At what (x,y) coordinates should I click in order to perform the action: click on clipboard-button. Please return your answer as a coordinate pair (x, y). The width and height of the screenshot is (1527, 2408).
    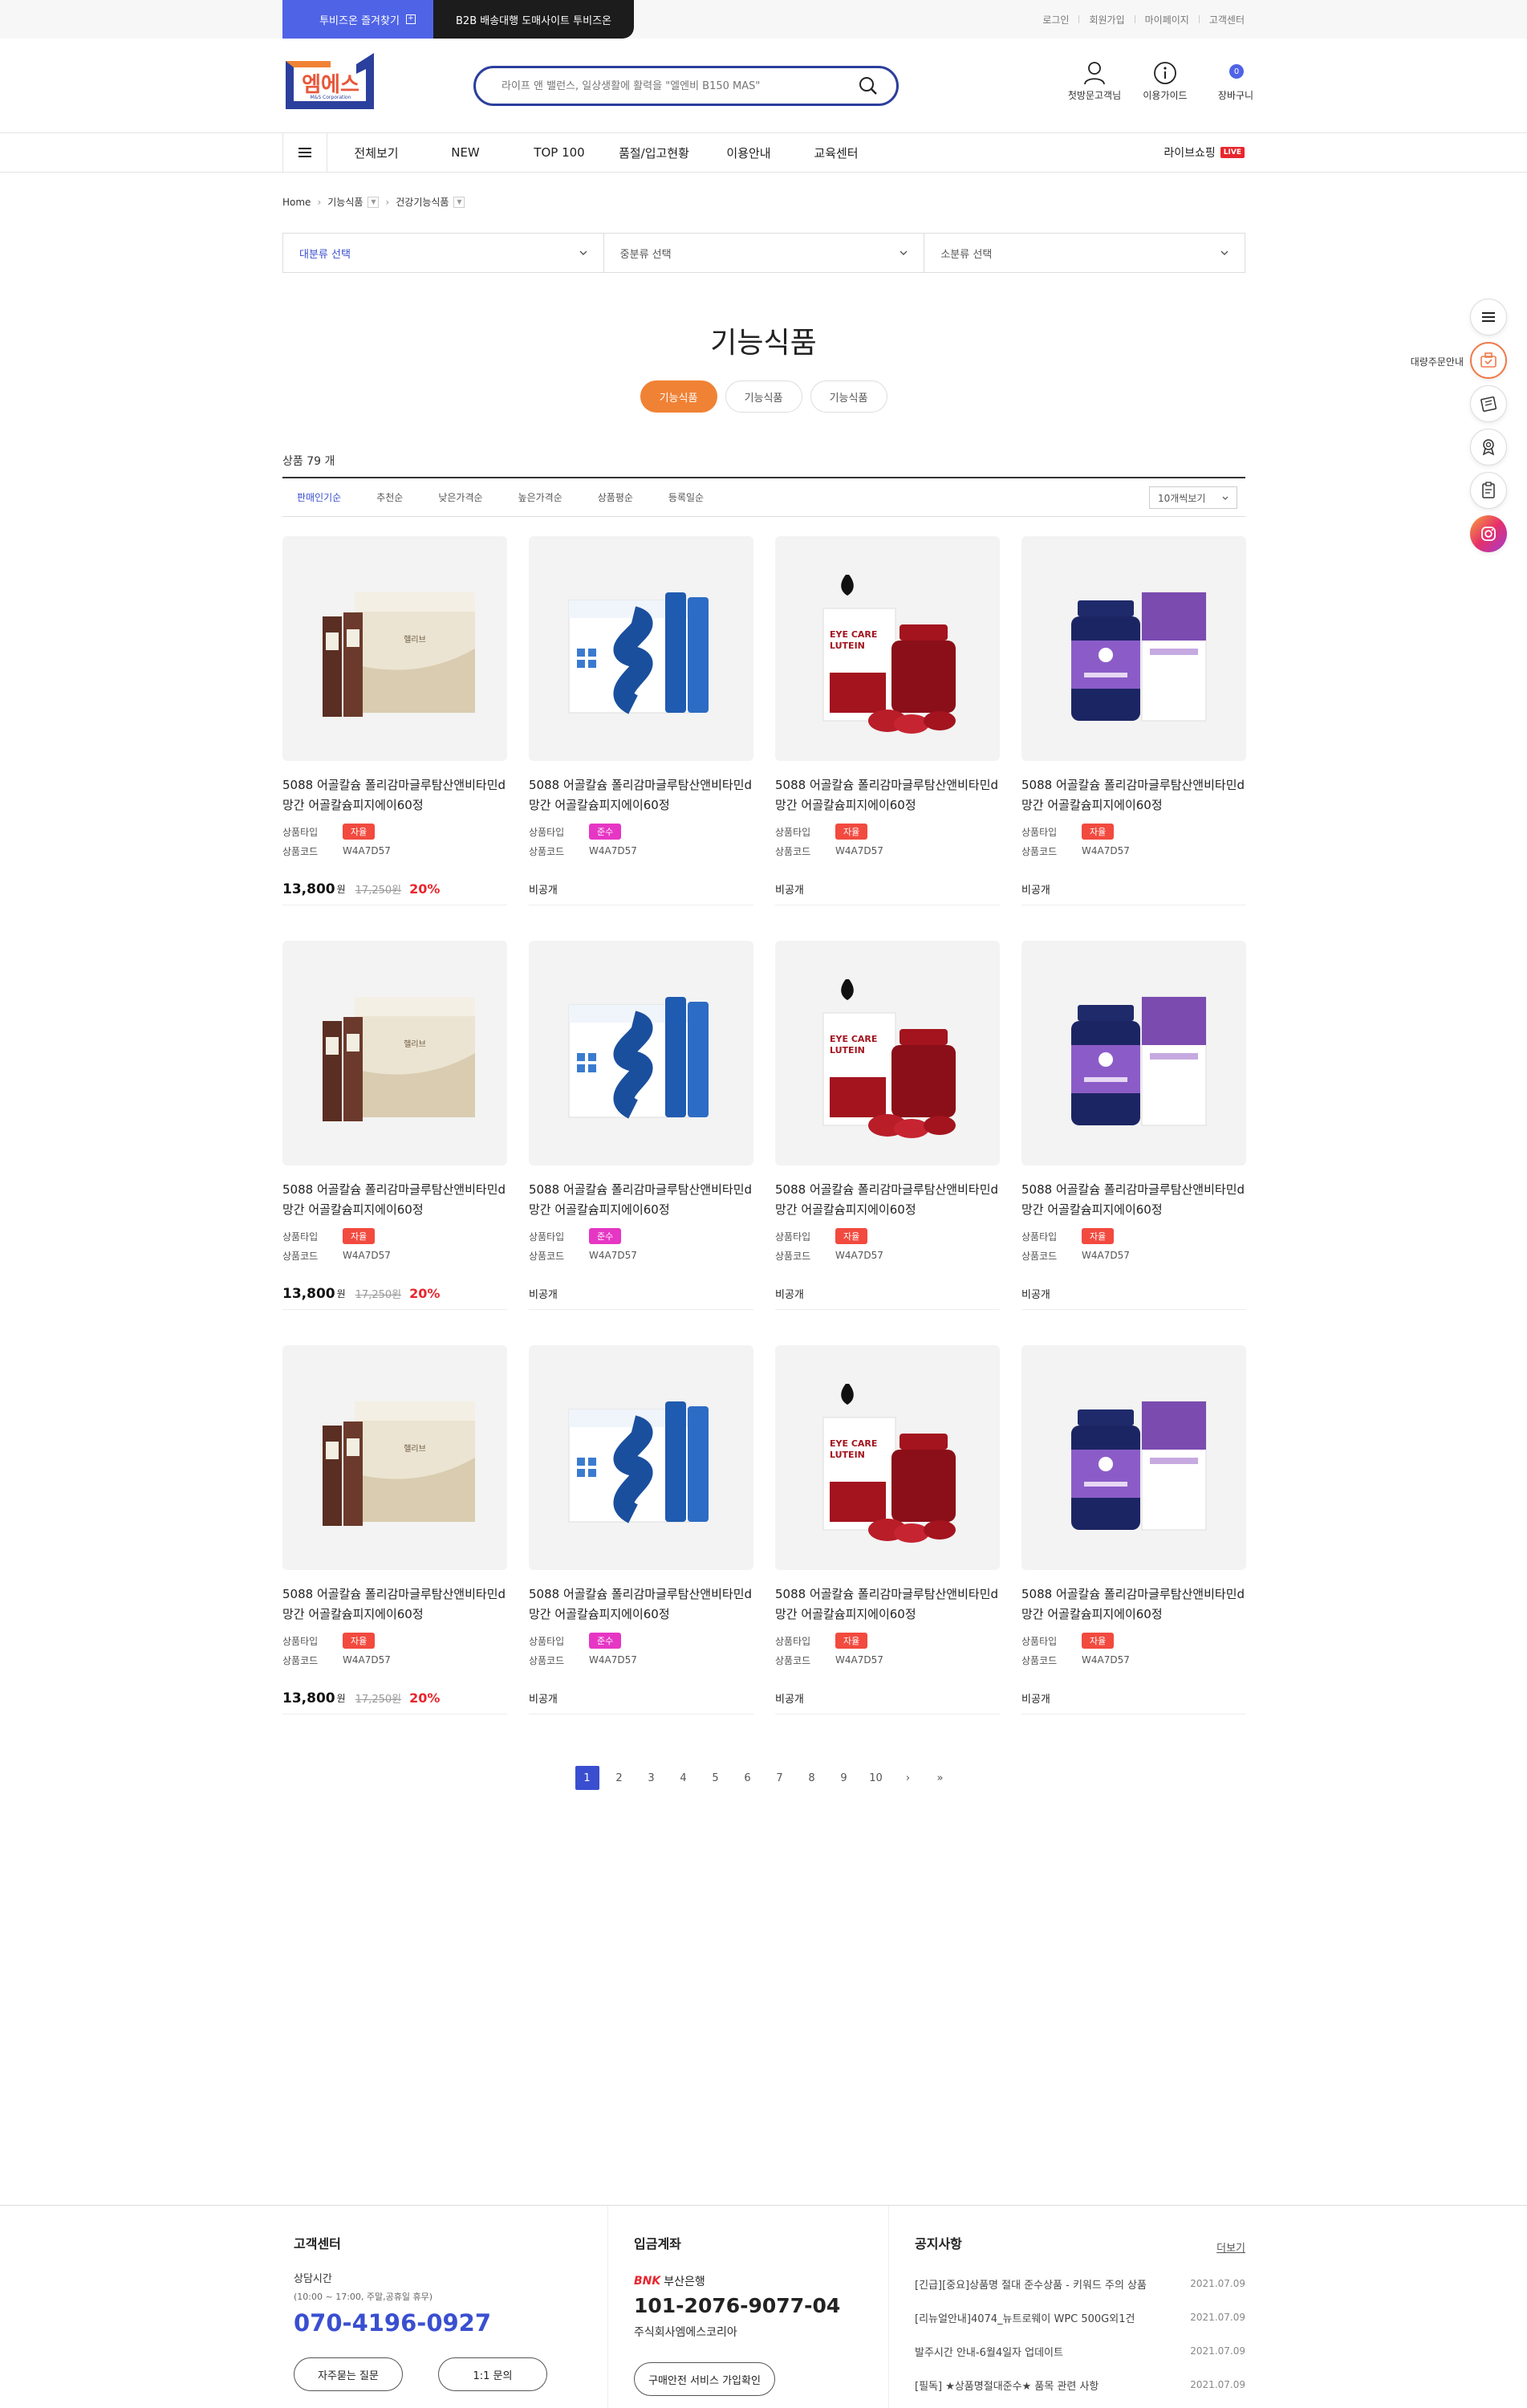
    Looking at the image, I should click on (1489, 490).